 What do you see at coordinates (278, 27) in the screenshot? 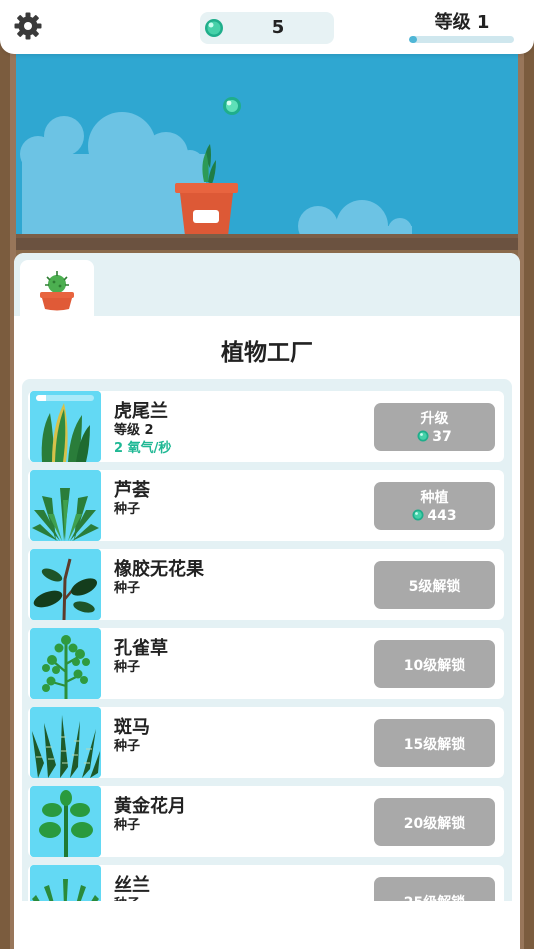
I see `oxygen-count: 5` at bounding box center [278, 27].